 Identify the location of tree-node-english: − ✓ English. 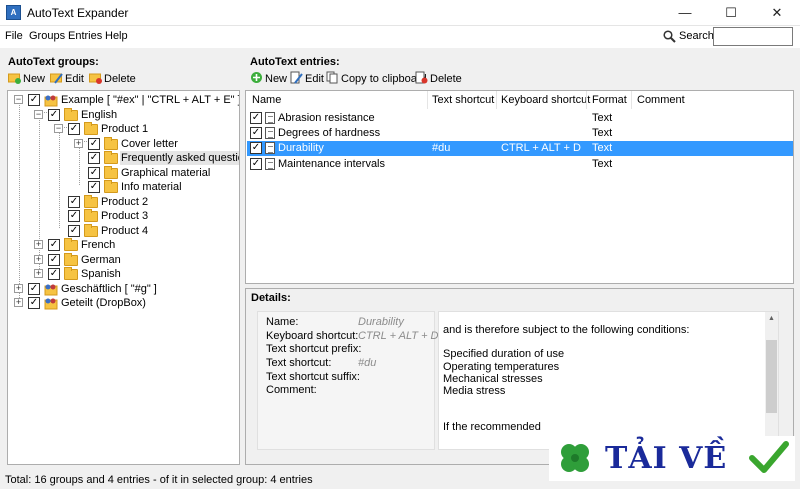
(123, 115).